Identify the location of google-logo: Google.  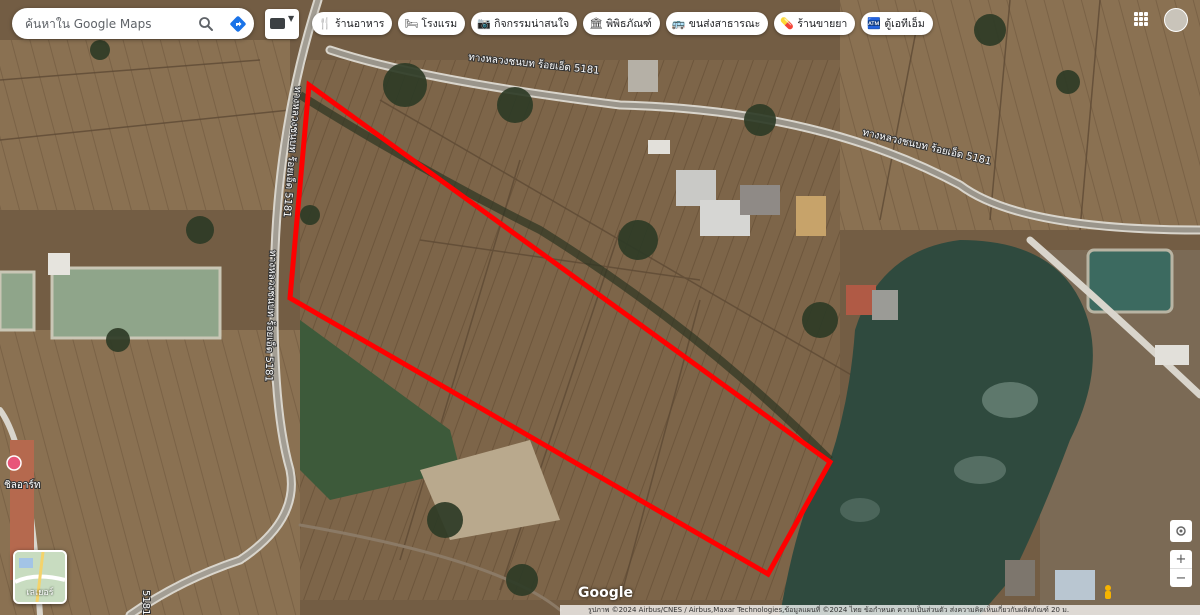
(606, 593).